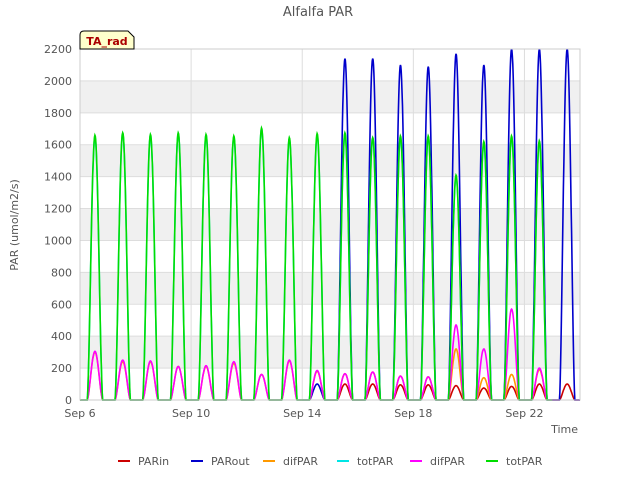  What do you see at coordinates (61, 272) in the screenshot?
I see `y-tick-label: 800` at bounding box center [61, 272].